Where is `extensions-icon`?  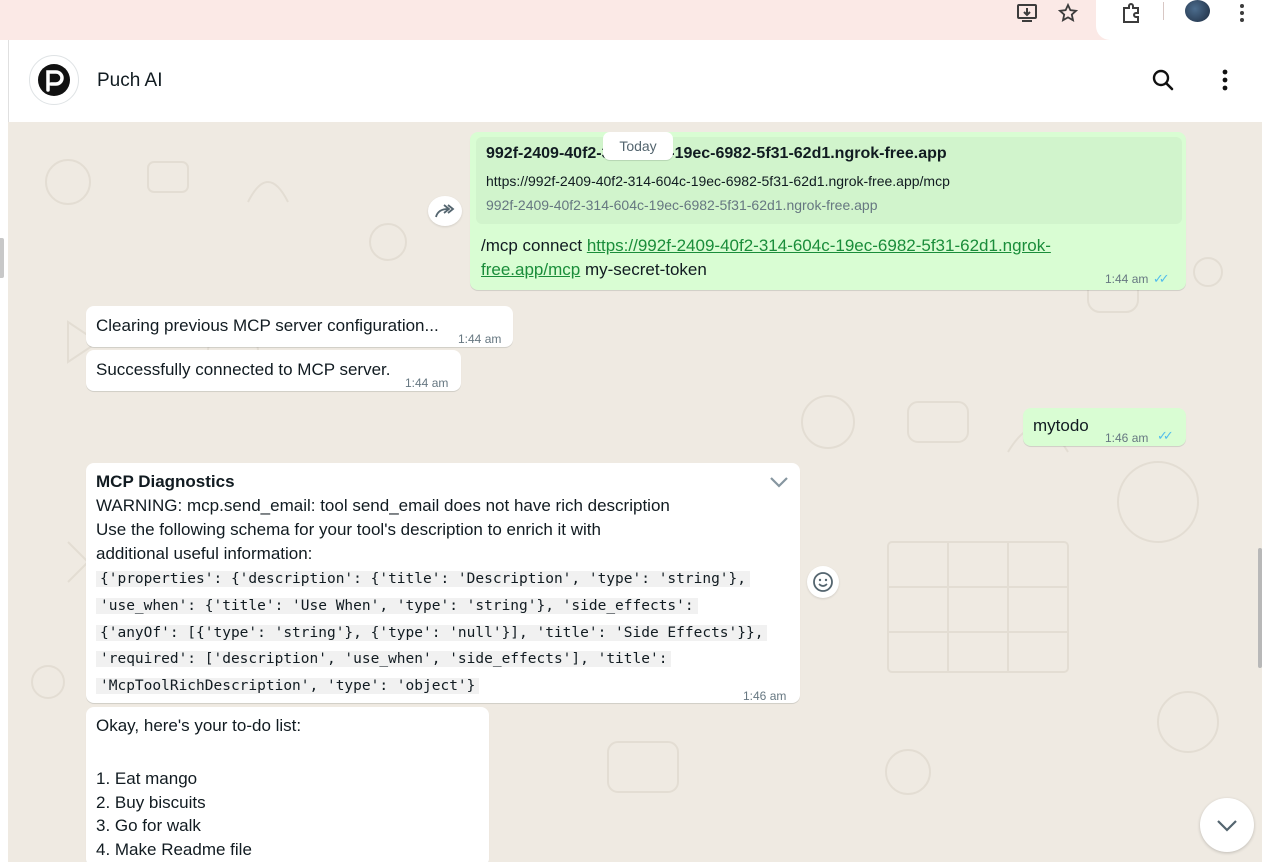
extensions-icon is located at coordinates (1131, 13).